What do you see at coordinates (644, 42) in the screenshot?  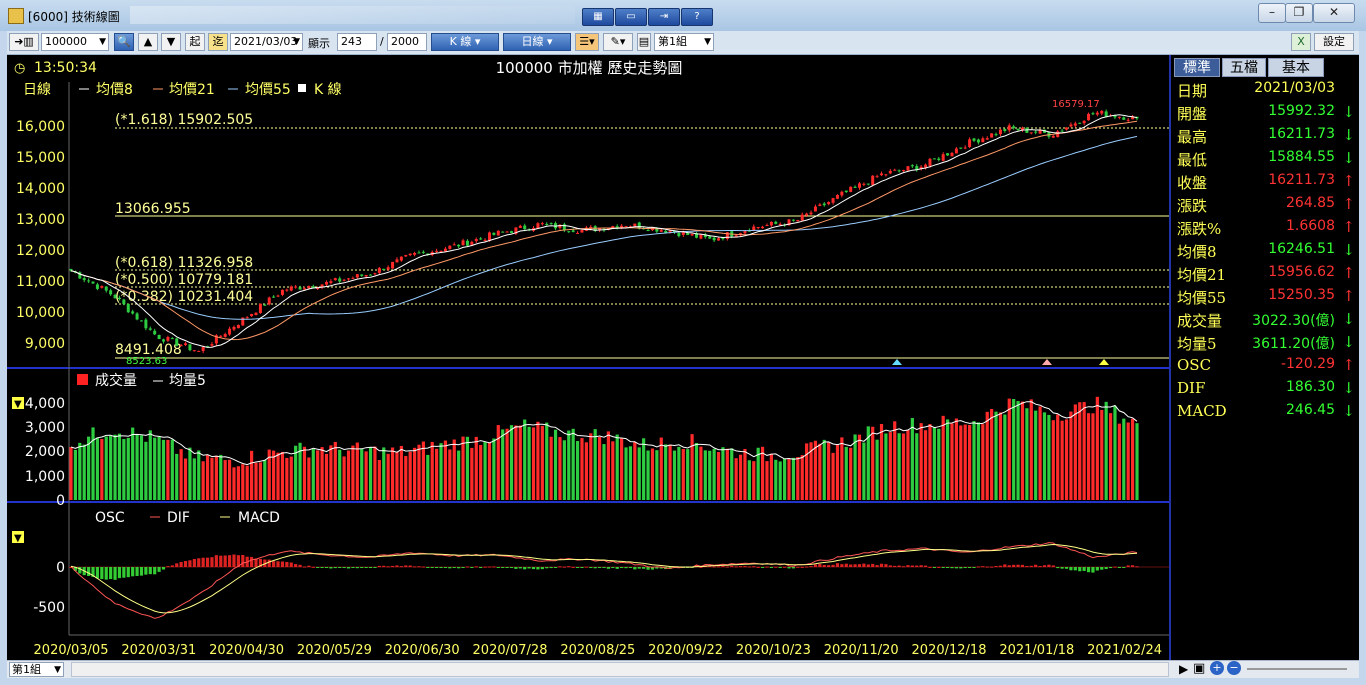 I see `group-icon: ▤` at bounding box center [644, 42].